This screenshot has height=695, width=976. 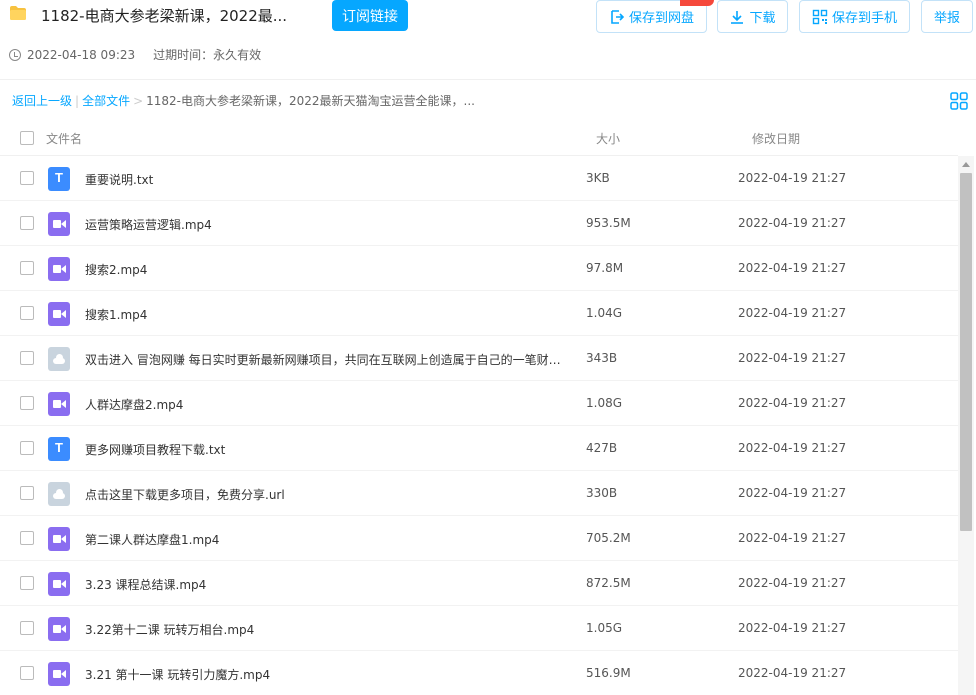 I want to click on download-label: 下载, so click(x=762, y=18).